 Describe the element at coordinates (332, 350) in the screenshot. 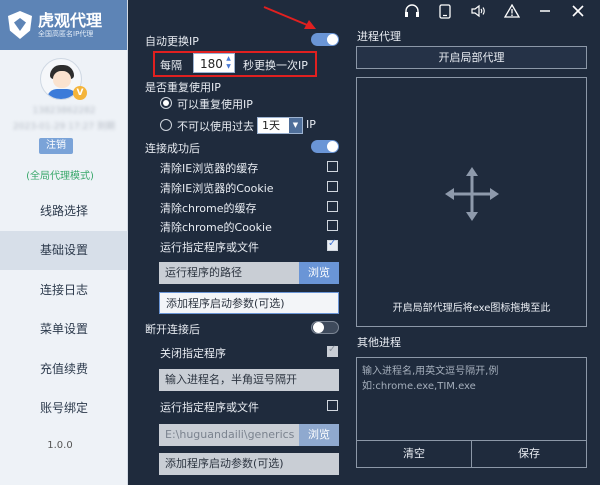

I see `close-program-checkbox` at that location.